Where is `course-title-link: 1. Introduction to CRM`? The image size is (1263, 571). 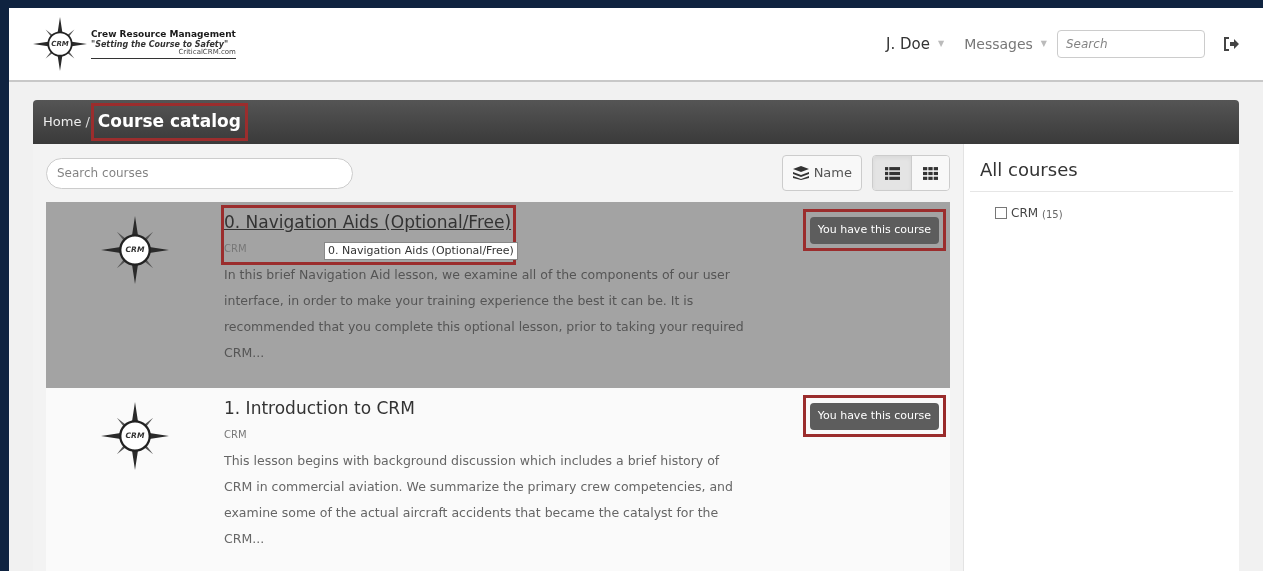
course-title-link: 1. Introduction to CRM is located at coordinates (319, 408).